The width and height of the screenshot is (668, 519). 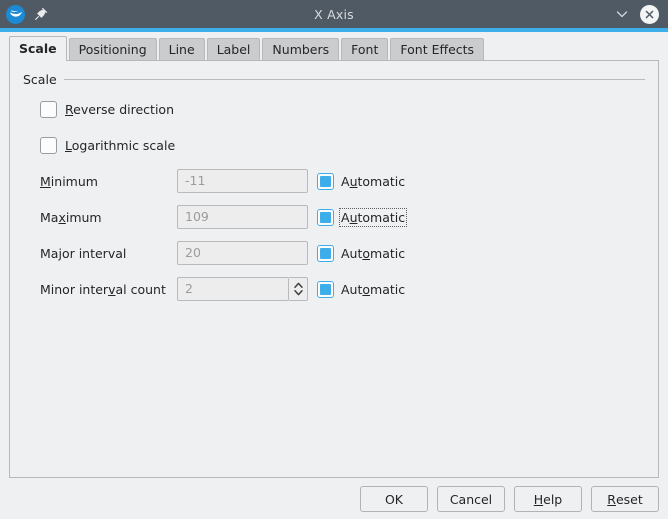 I want to click on maximum-label: Maximum, so click(x=71, y=217).